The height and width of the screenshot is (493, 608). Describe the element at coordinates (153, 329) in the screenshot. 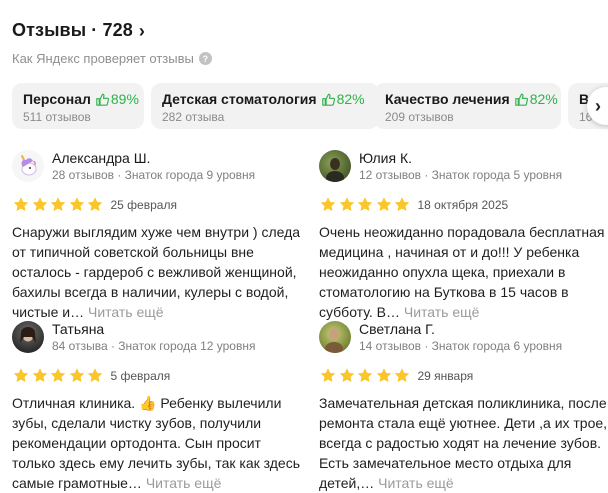

I see `reviewer-name: Татьяна` at that location.